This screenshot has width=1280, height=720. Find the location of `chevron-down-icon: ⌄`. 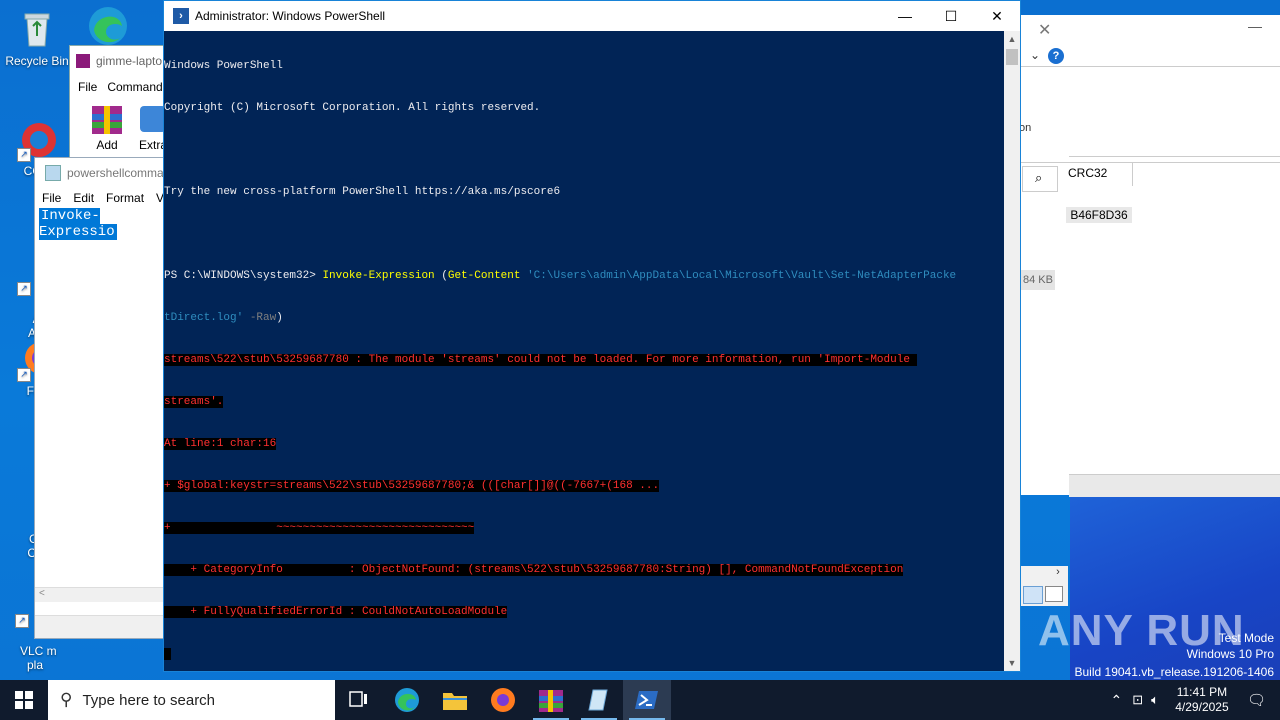

chevron-down-icon: ⌄ is located at coordinates (1035, 55).